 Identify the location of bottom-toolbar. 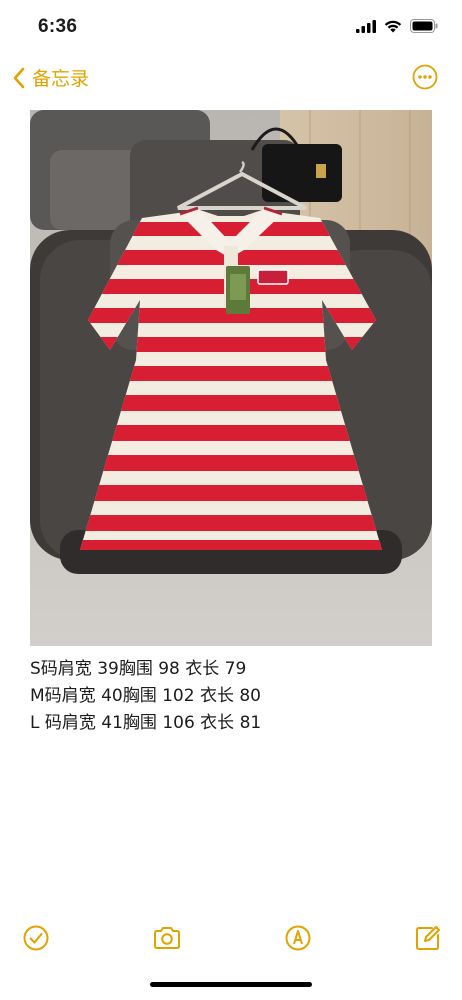
(231, 940).